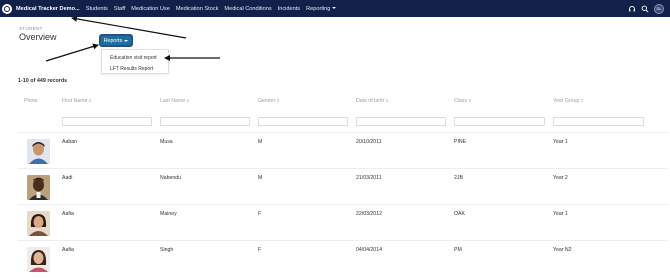 This screenshot has height=278, width=670. What do you see at coordinates (458, 250) in the screenshot?
I see `cell-class: PM` at bounding box center [458, 250].